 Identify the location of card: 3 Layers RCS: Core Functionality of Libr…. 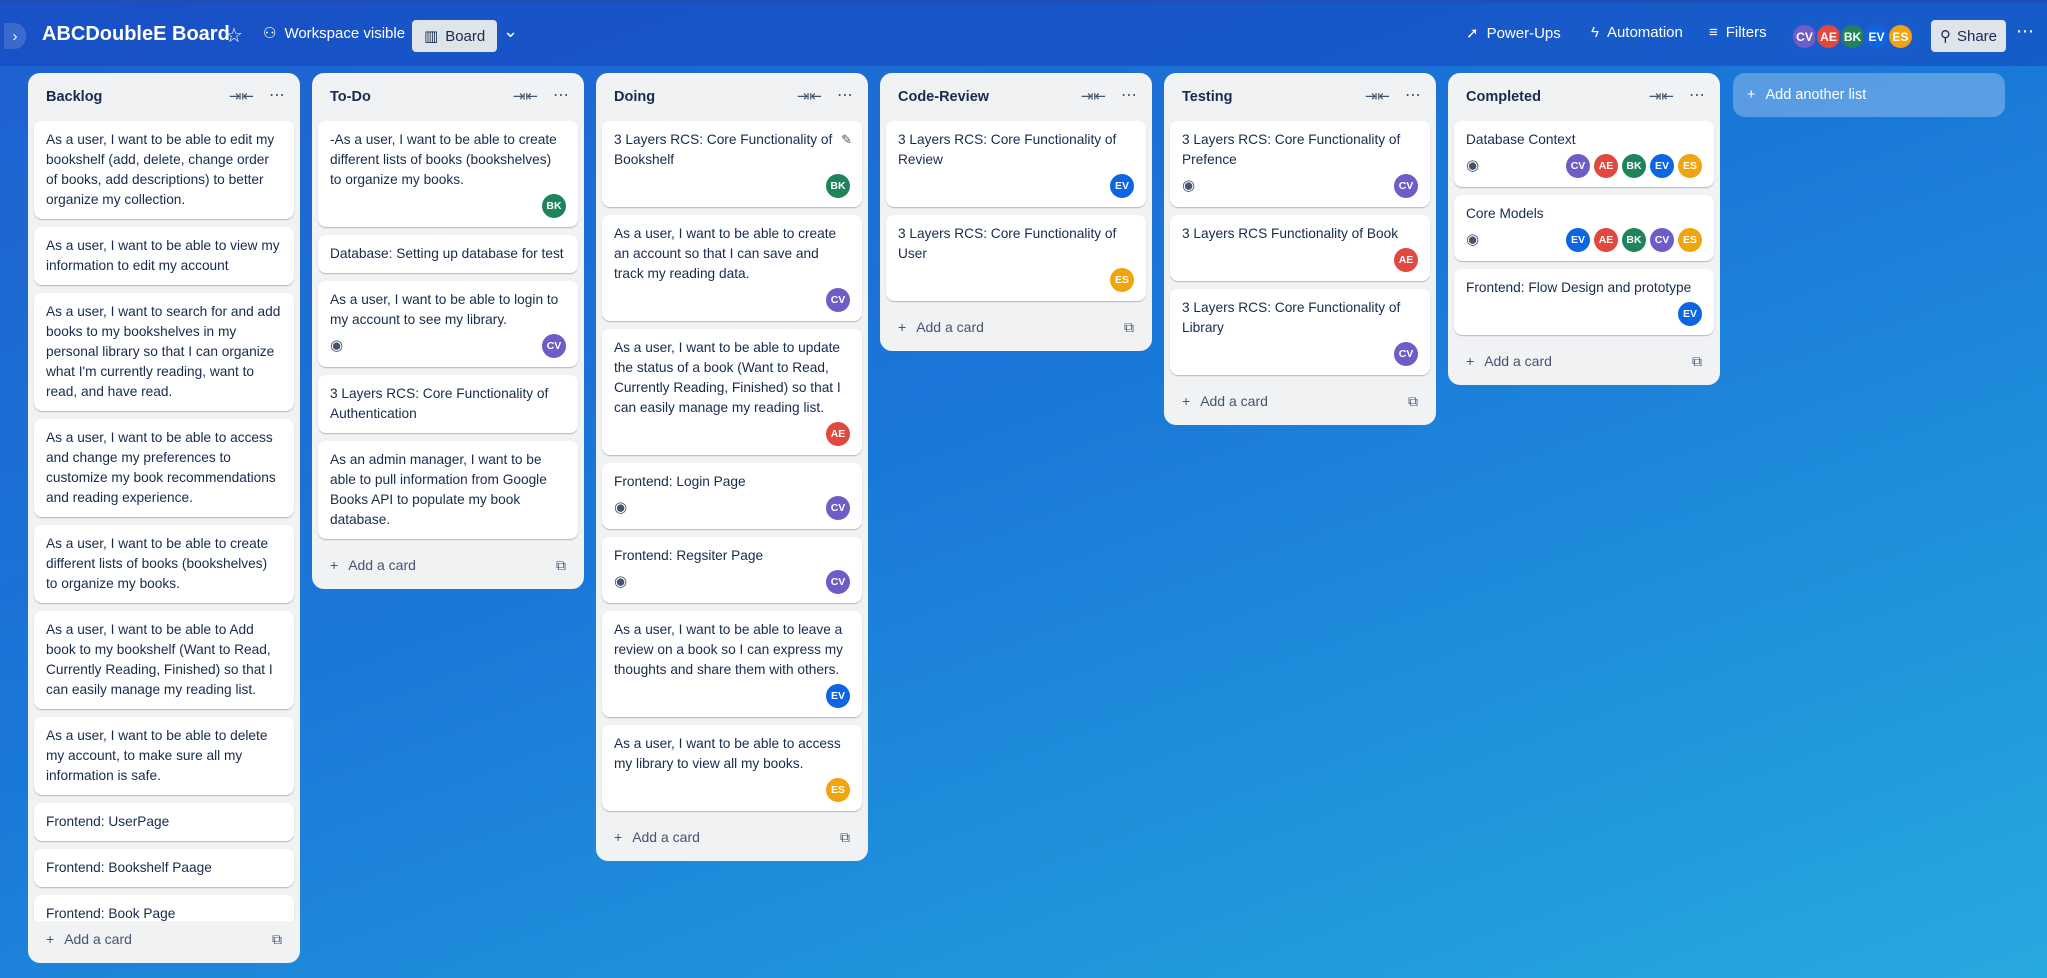
(1300, 332).